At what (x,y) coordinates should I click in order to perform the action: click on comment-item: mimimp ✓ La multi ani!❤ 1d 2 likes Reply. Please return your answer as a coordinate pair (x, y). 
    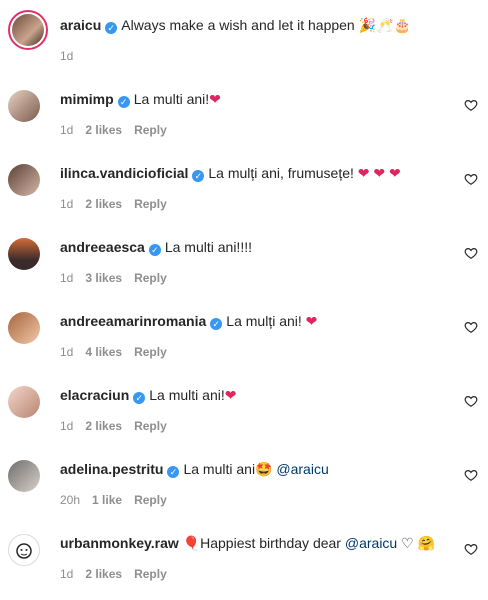
    Looking at the image, I should click on (244, 119).